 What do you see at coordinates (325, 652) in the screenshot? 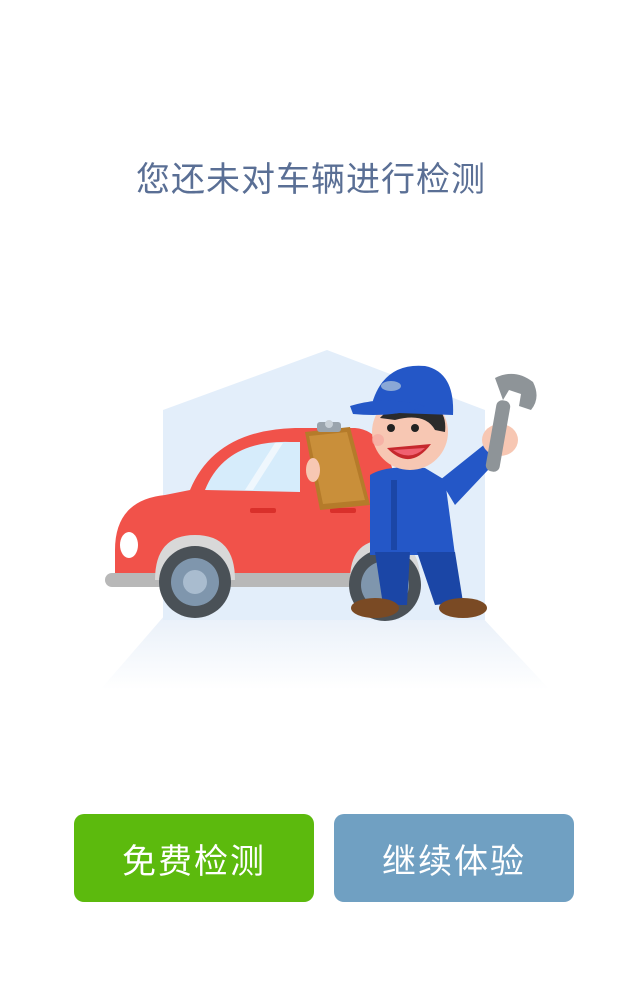
I see `floor-shape` at bounding box center [325, 652].